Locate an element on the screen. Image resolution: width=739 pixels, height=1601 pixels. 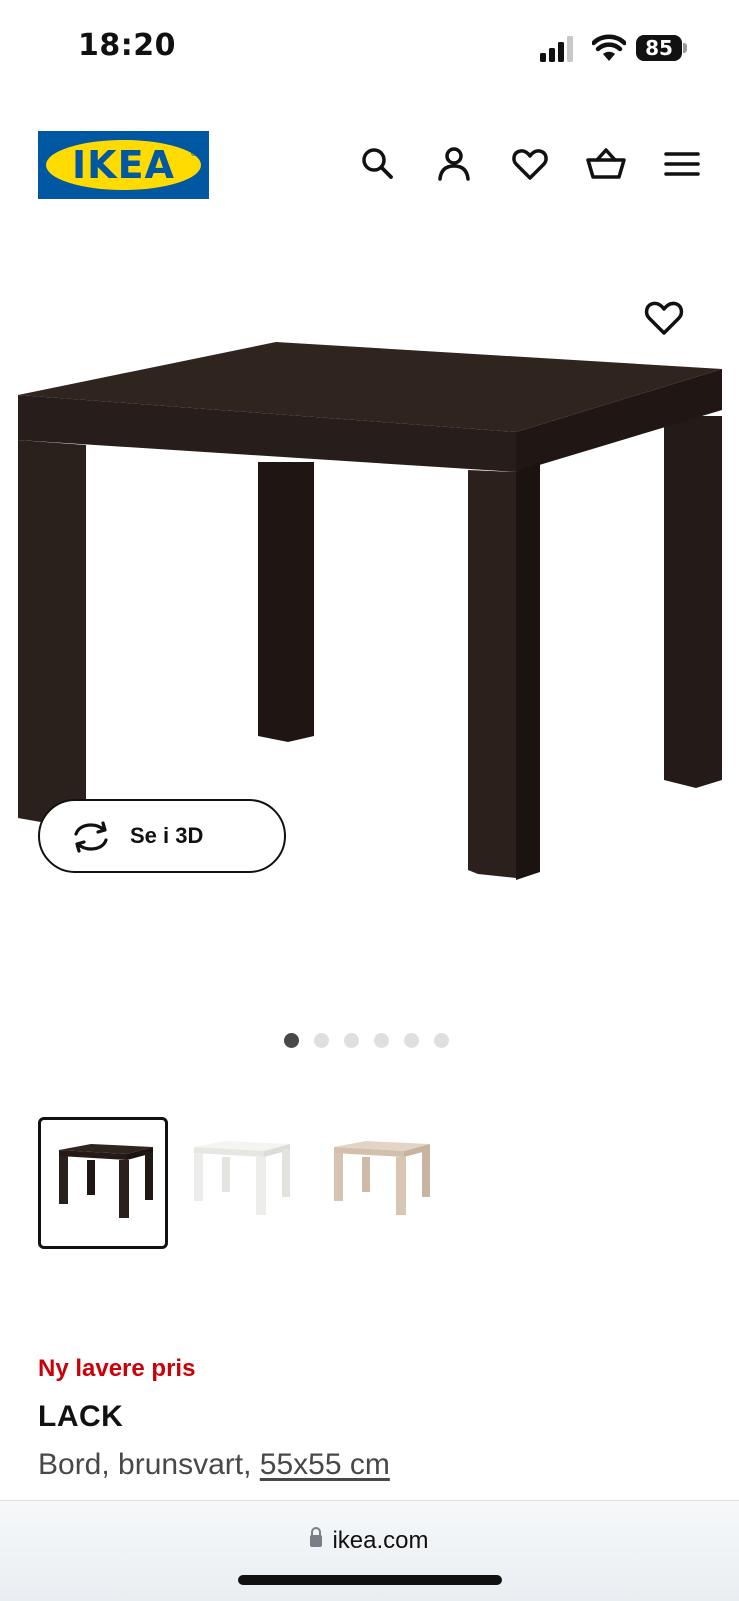
product-name: LACK is located at coordinates (81, 1416).